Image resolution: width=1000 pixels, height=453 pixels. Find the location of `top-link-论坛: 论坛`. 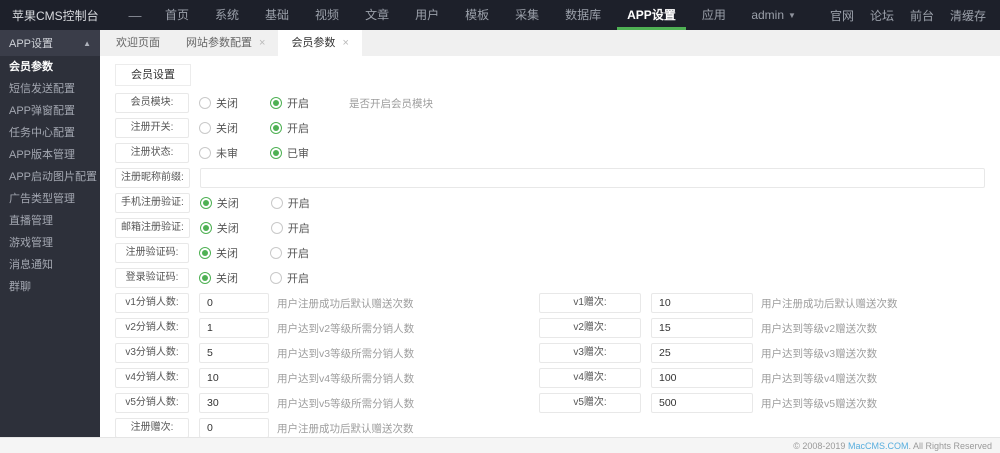

top-link-论坛: 论坛 is located at coordinates (882, 15).